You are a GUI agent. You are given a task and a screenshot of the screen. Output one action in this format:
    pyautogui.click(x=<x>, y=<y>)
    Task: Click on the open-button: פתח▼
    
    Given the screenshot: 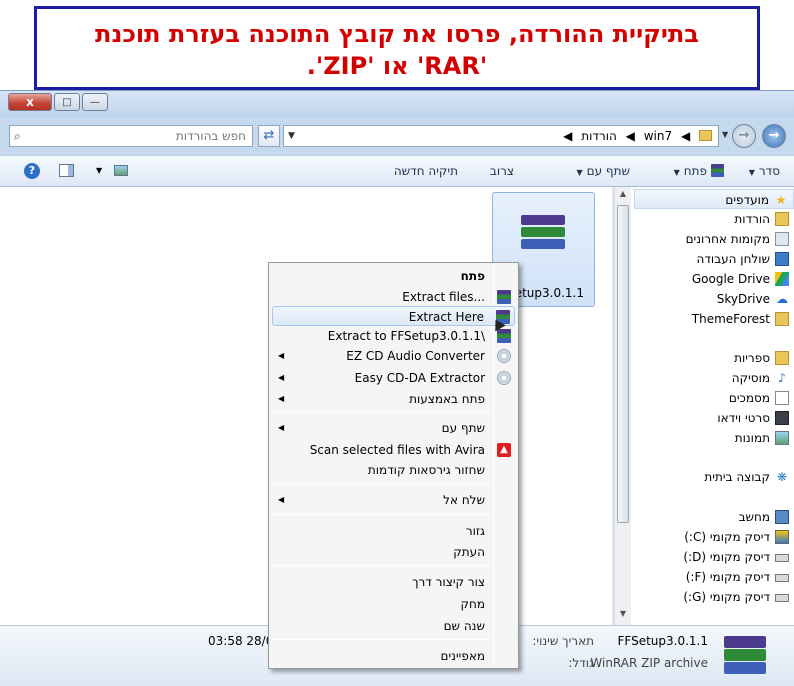 What is the action you would take?
    pyautogui.click(x=699, y=172)
    